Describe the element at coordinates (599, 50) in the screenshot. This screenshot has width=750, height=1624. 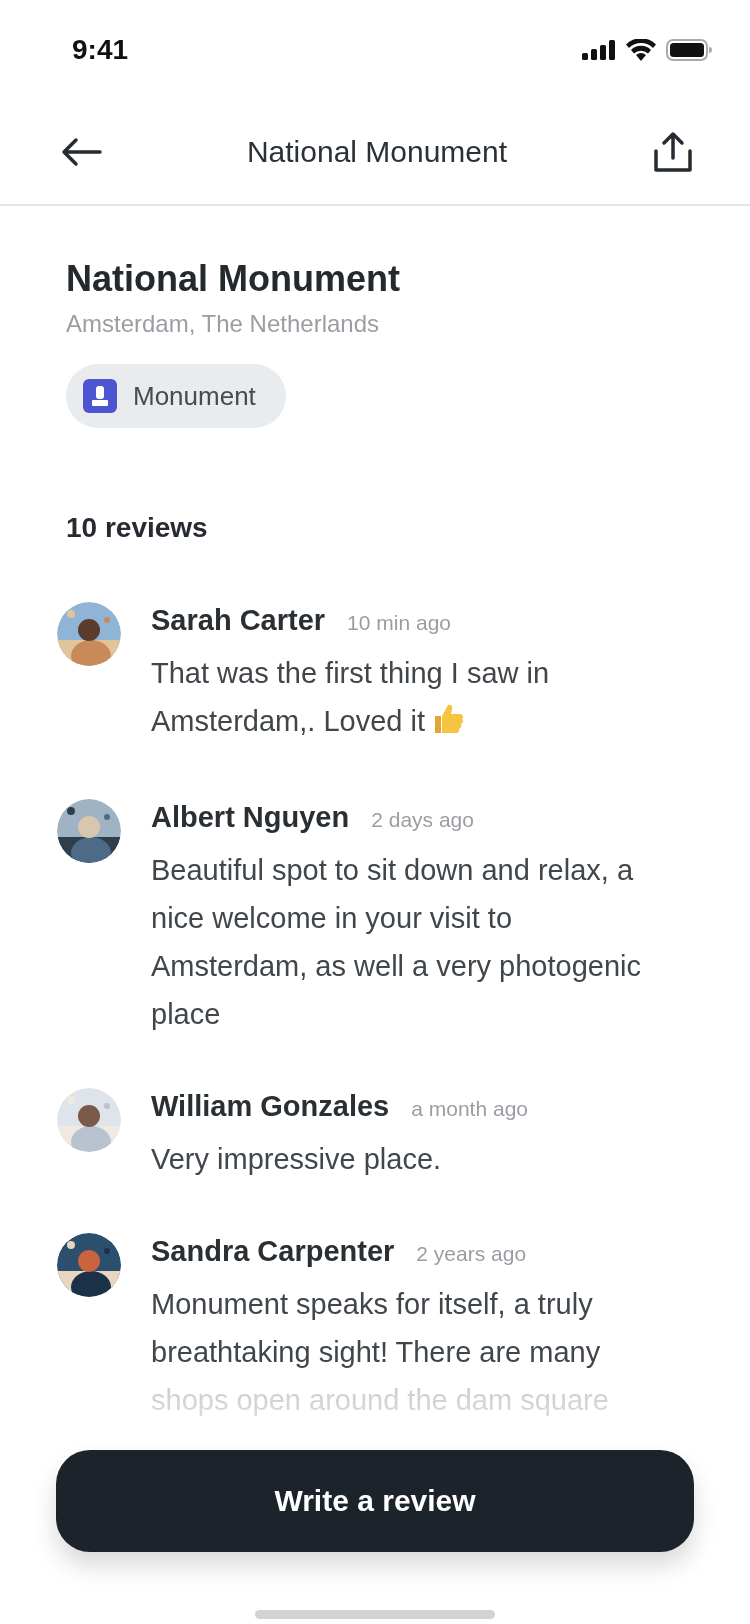
I see `signal-icon` at that location.